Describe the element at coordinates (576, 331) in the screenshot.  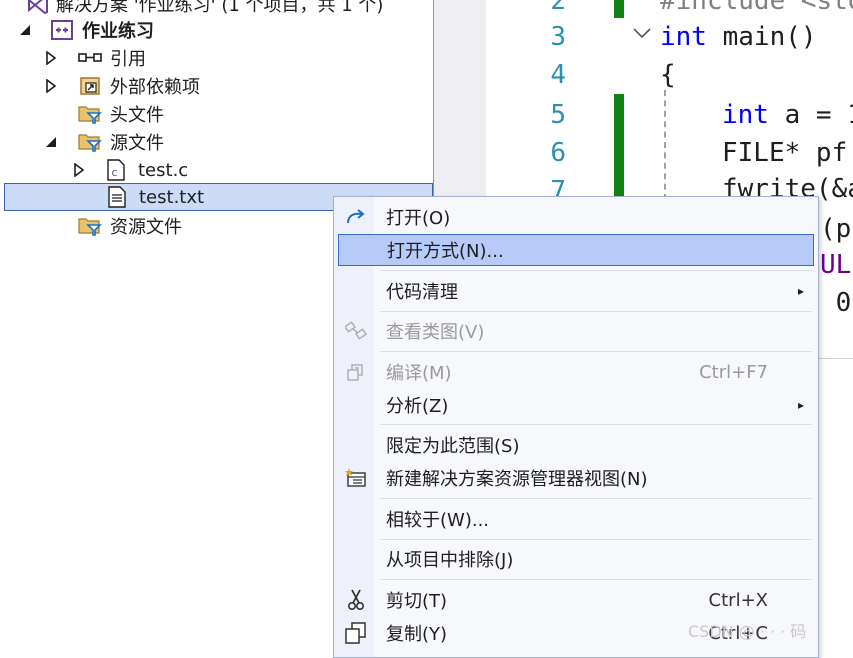
I see `menu-item-view-class-diagram: 查看类图(V)` at that location.